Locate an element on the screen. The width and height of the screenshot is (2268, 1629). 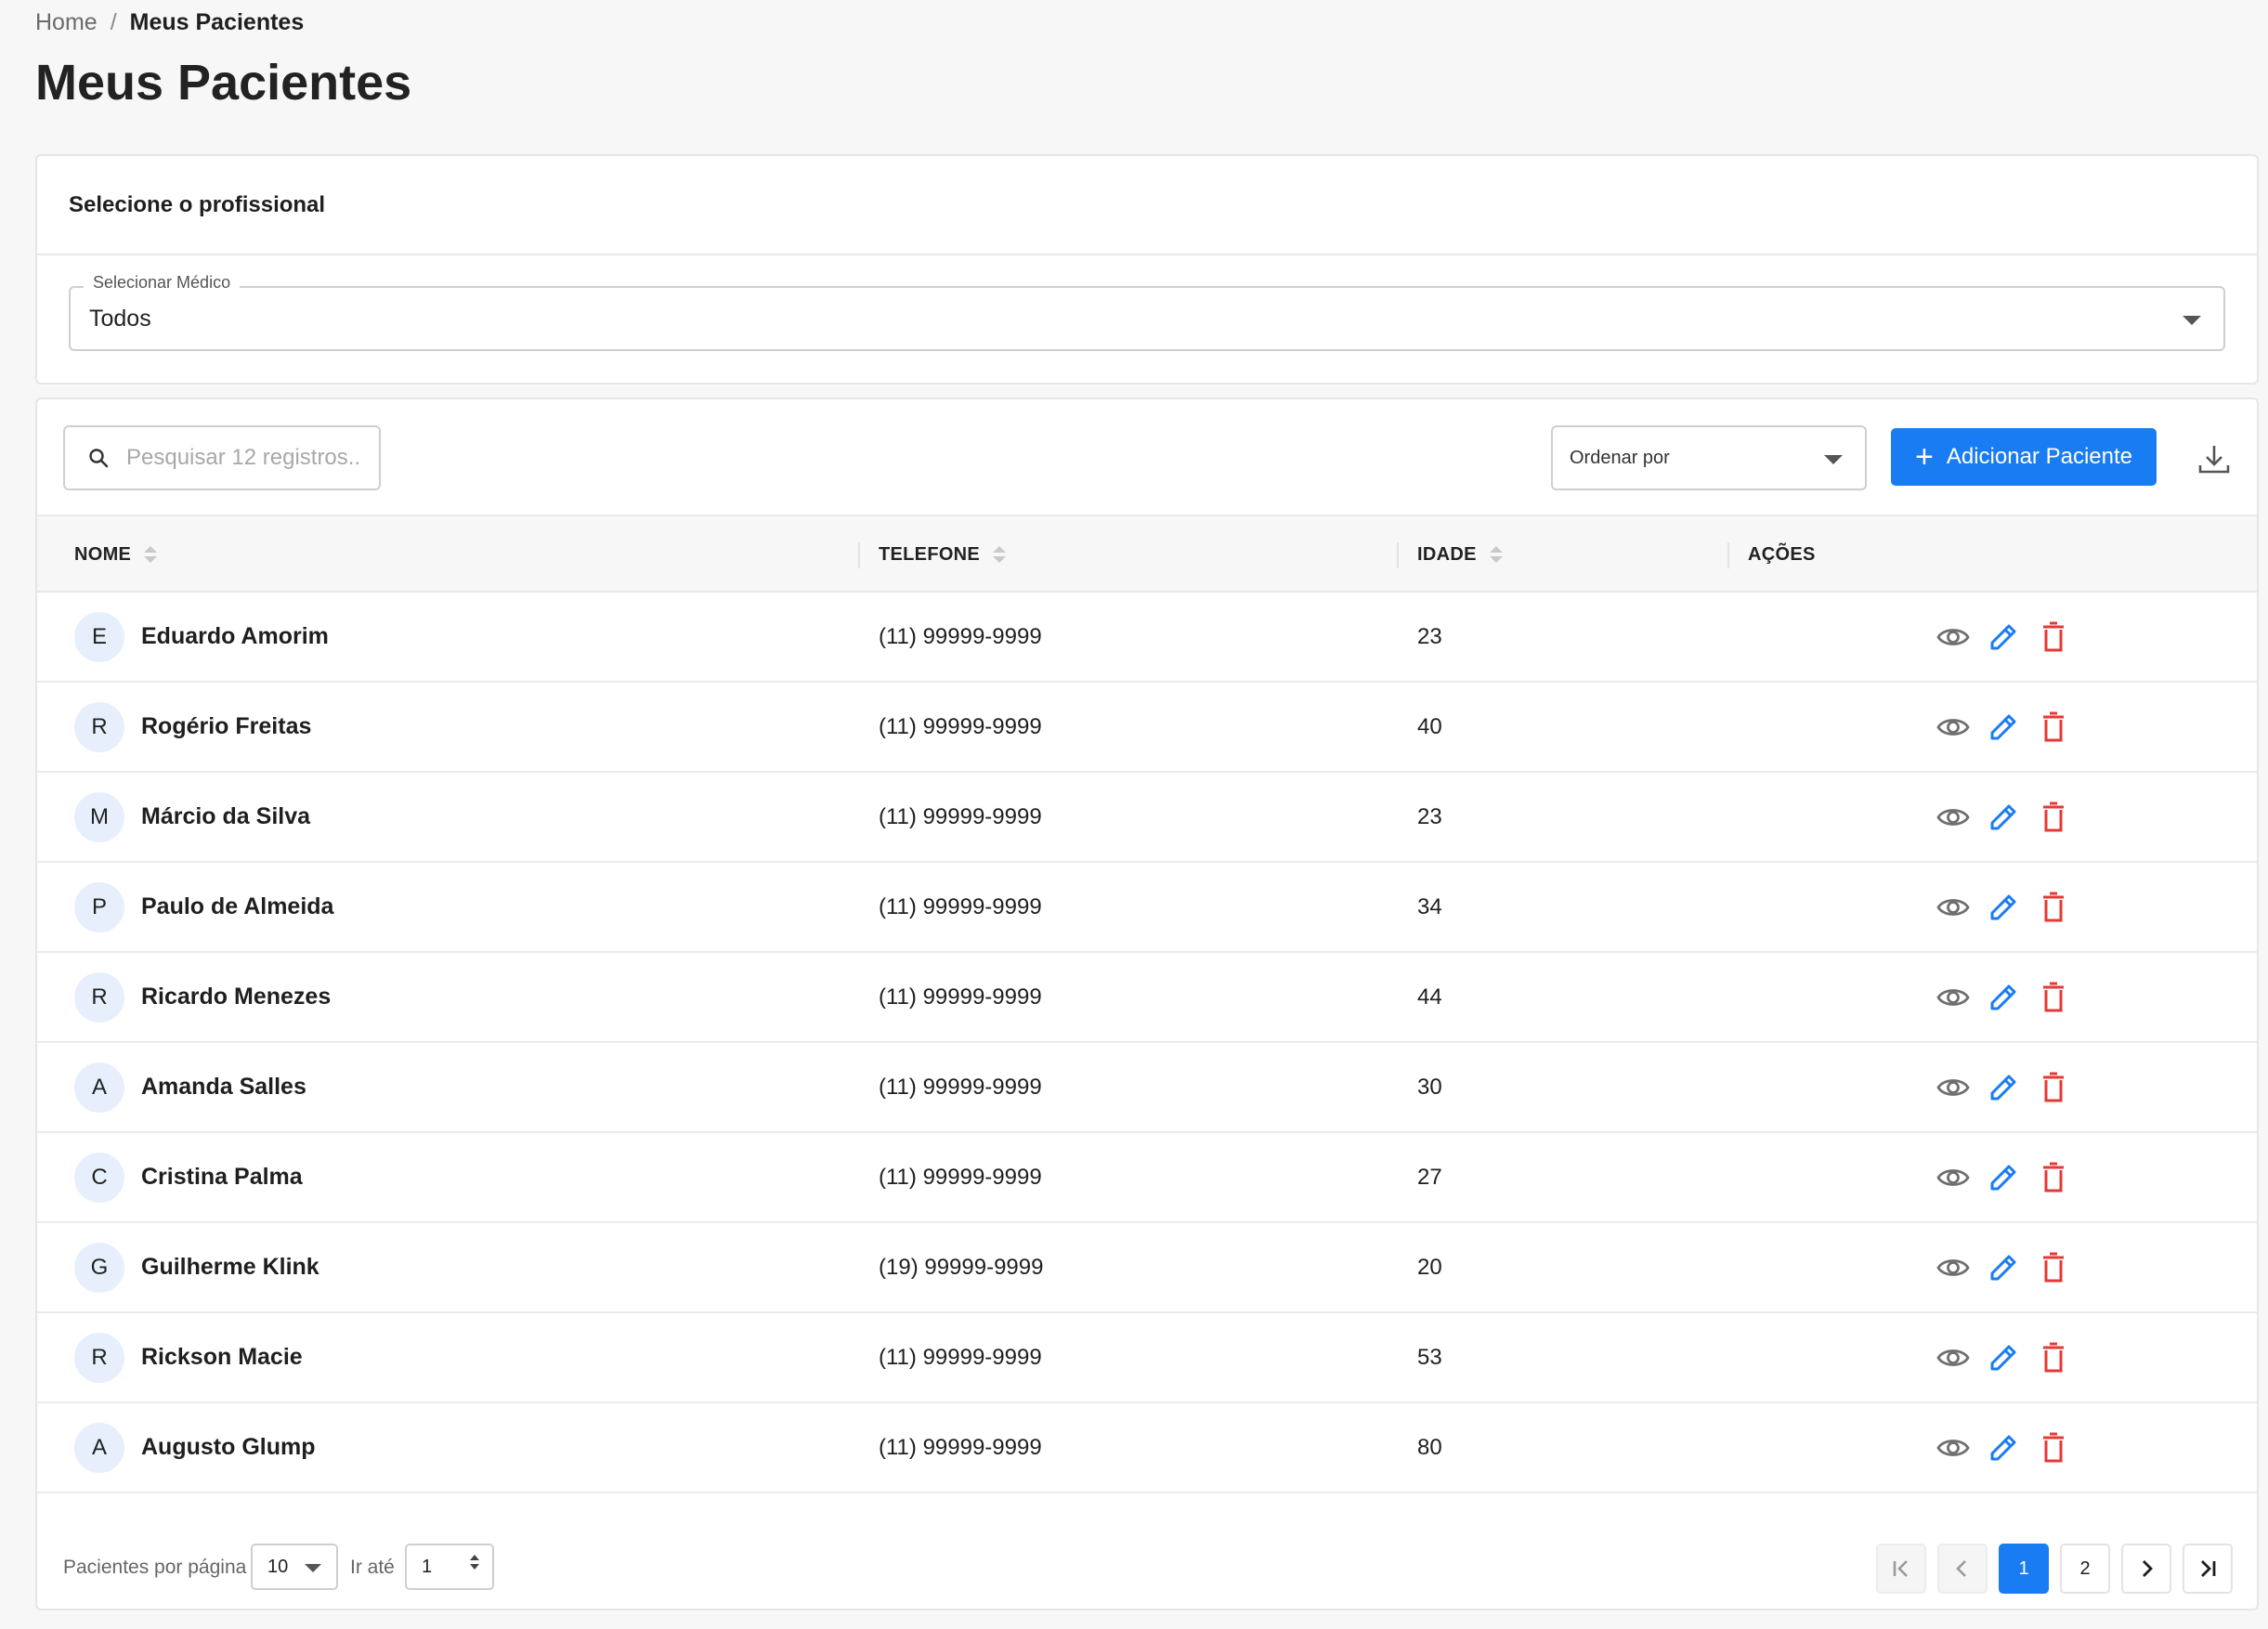
table-row: G Guilherme Klink (19) 99999-9999 20 is located at coordinates (1147, 1268).